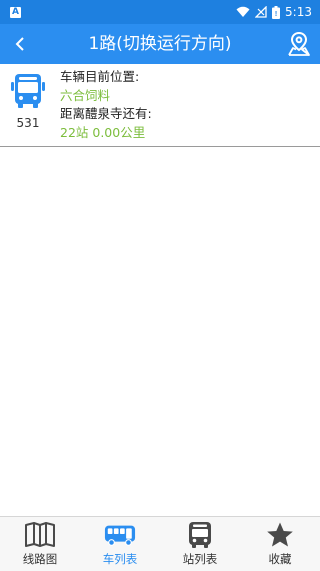  I want to click on star-icon, so click(280, 534).